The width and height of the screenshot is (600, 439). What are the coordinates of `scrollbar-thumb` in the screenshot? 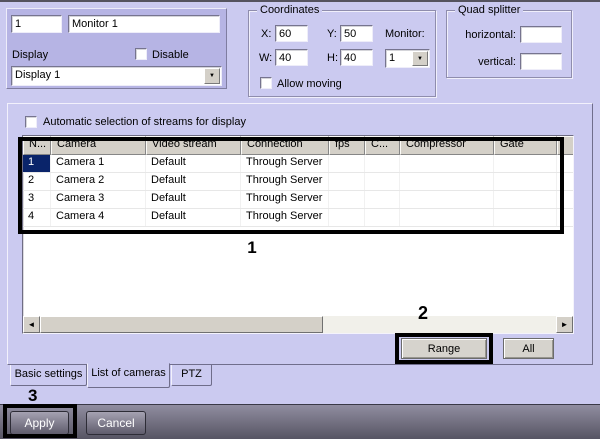 It's located at (181, 324).